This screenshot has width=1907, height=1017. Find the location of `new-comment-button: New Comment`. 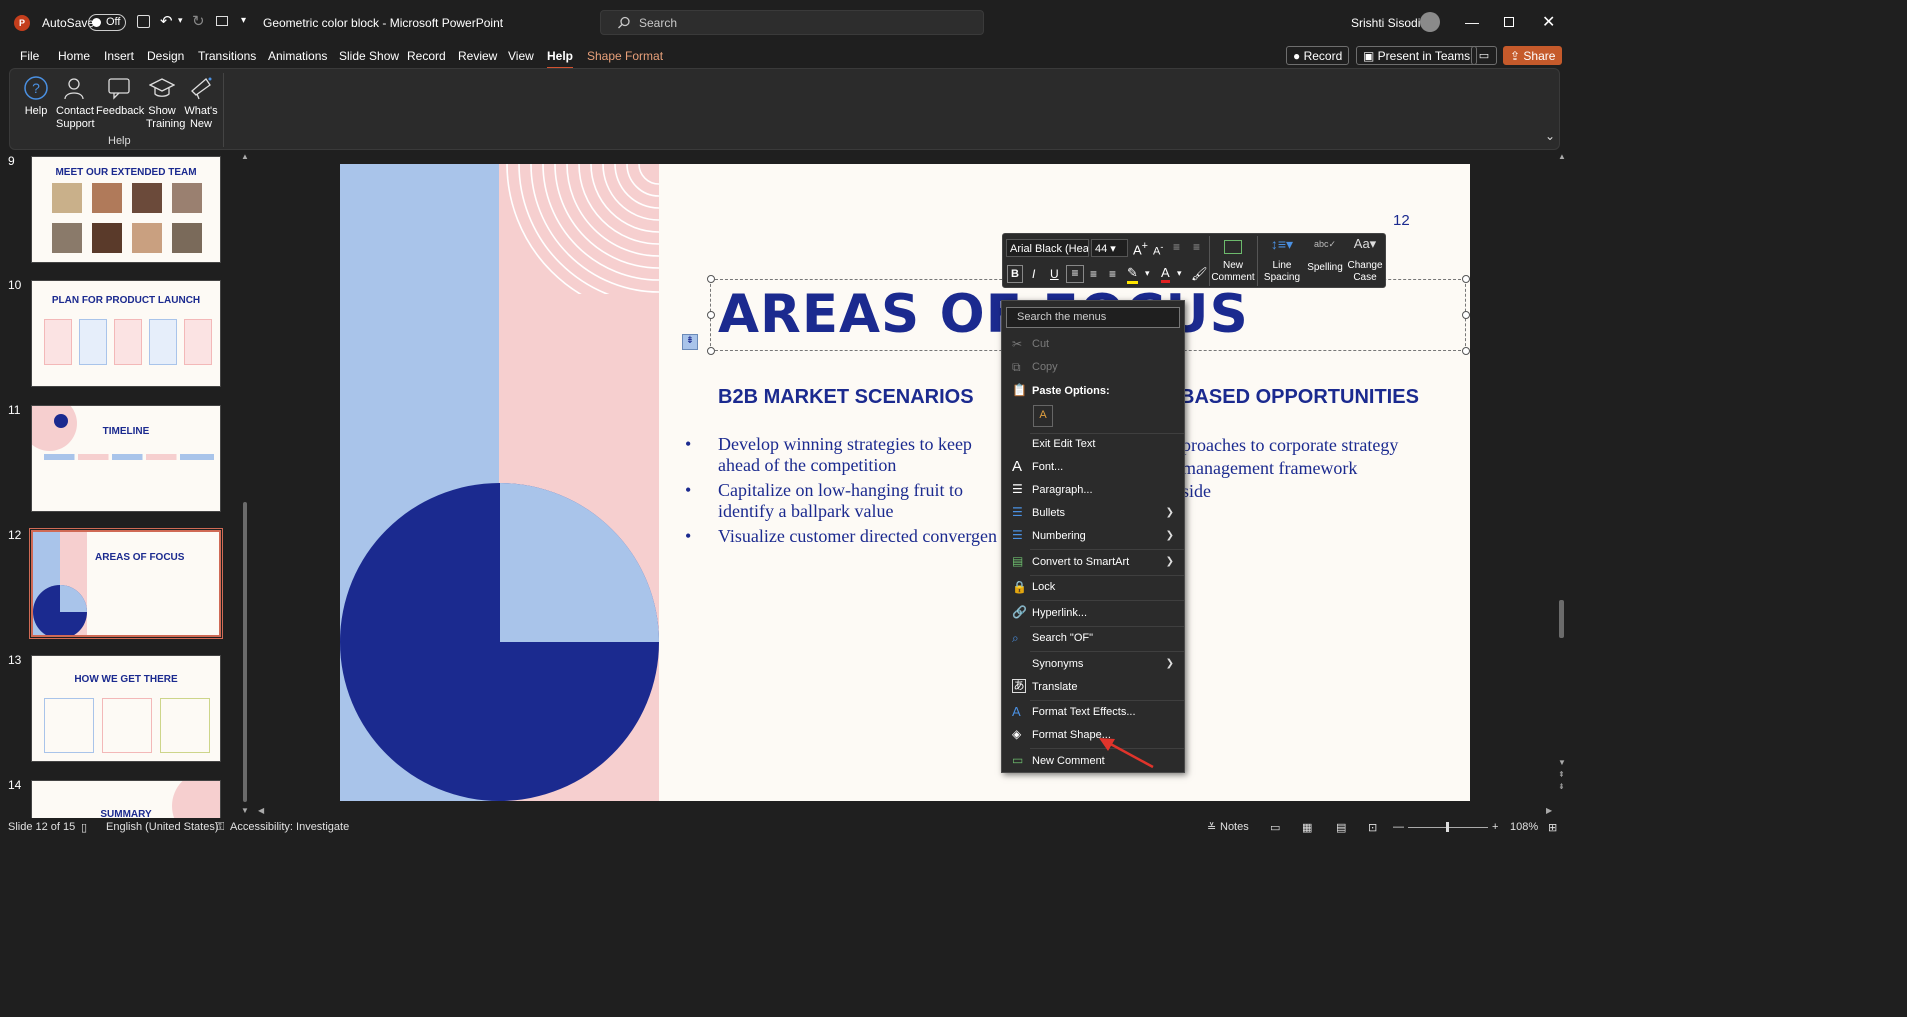

new-comment-button: New Comment is located at coordinates (1233, 261).